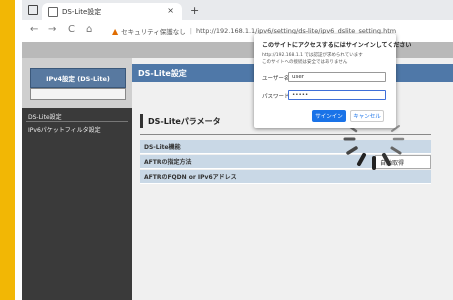 The image size is (453, 300). Describe the element at coordinates (53, 11) in the screenshot. I see `page-icon` at that location.